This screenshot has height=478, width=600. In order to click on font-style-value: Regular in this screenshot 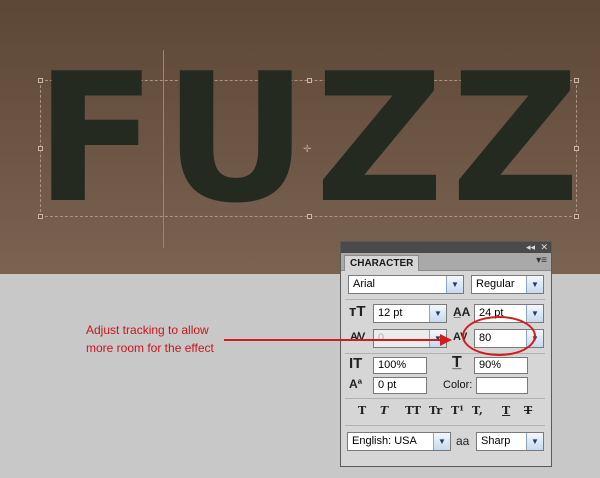, I will do `click(495, 284)`.